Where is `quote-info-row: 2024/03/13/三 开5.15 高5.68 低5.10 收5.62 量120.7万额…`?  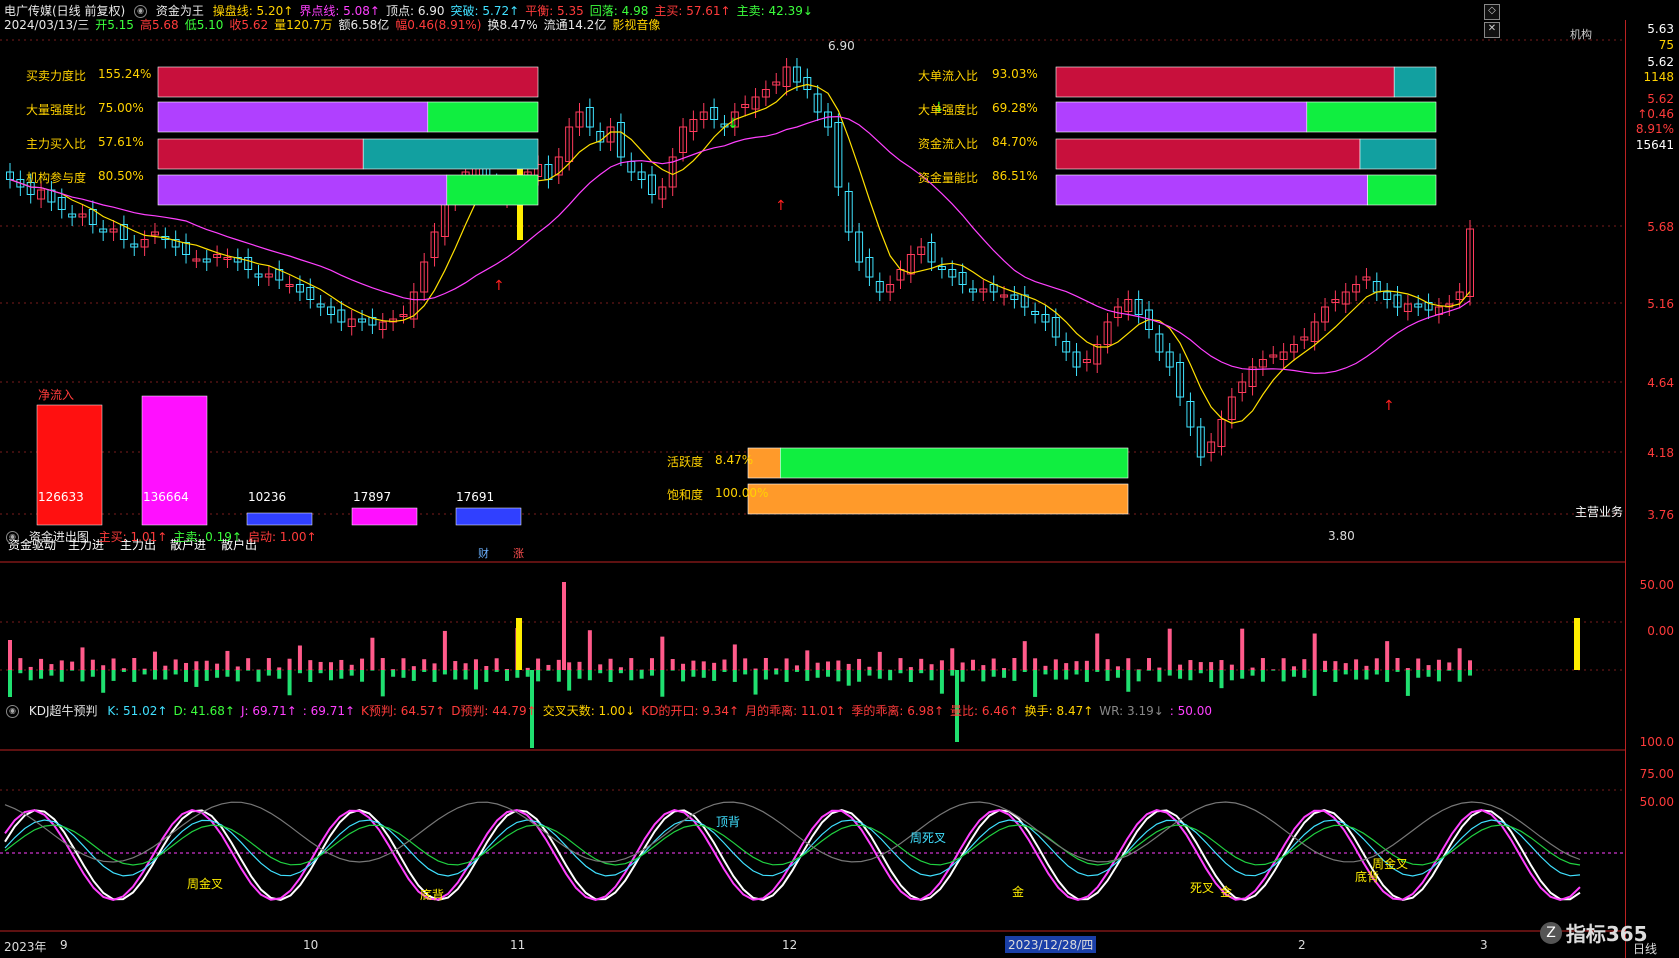 quote-info-row: 2024/03/13/三 开5.15 高5.68 低5.10 收5.62 量120.7万额… is located at coordinates (335, 24).